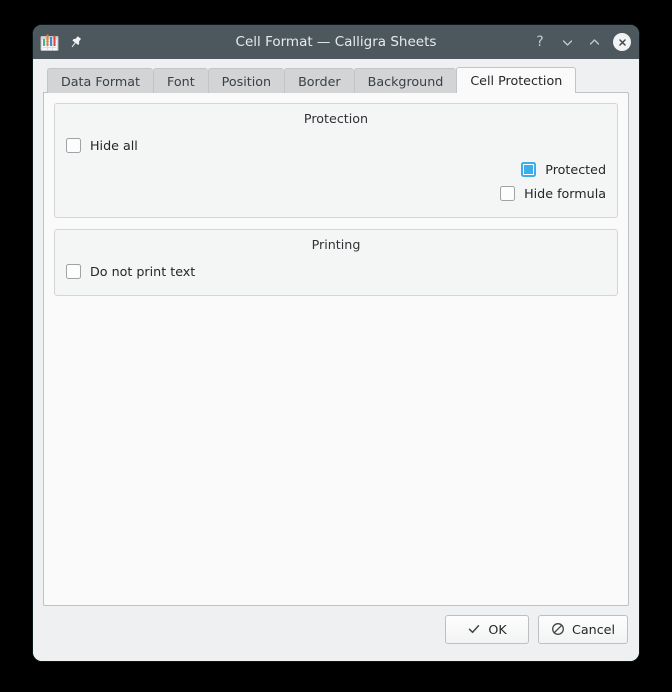  I want to click on tab-cell-protection: Cell Protection, so click(516, 80).